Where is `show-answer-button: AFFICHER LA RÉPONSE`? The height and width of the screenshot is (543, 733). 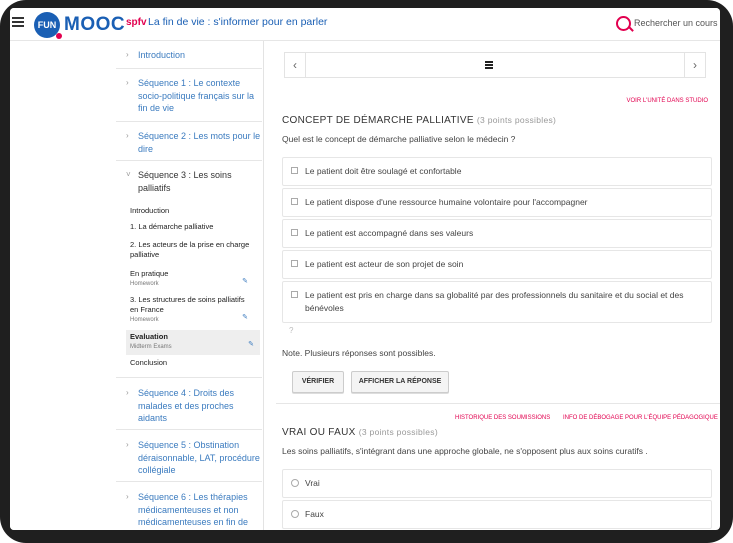
show-answer-button: AFFICHER LA RÉPONSE is located at coordinates (400, 382).